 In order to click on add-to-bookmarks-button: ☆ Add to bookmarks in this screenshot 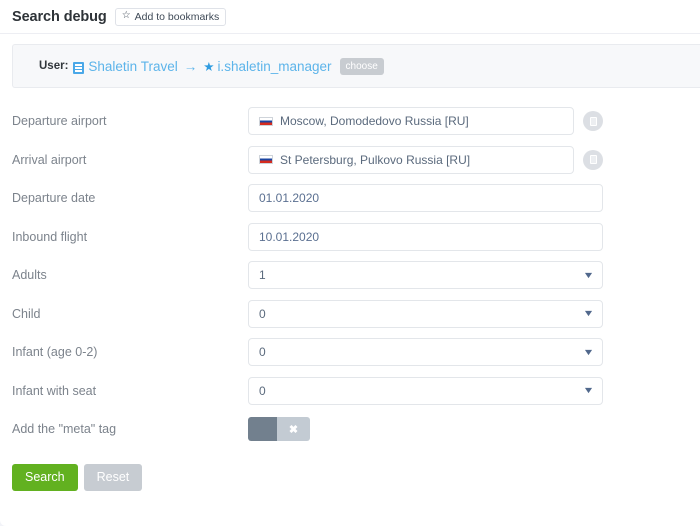, I will do `click(170, 16)`.